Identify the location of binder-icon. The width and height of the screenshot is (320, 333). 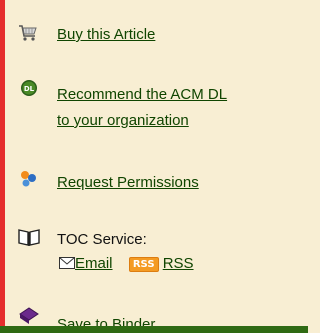
(29, 316).